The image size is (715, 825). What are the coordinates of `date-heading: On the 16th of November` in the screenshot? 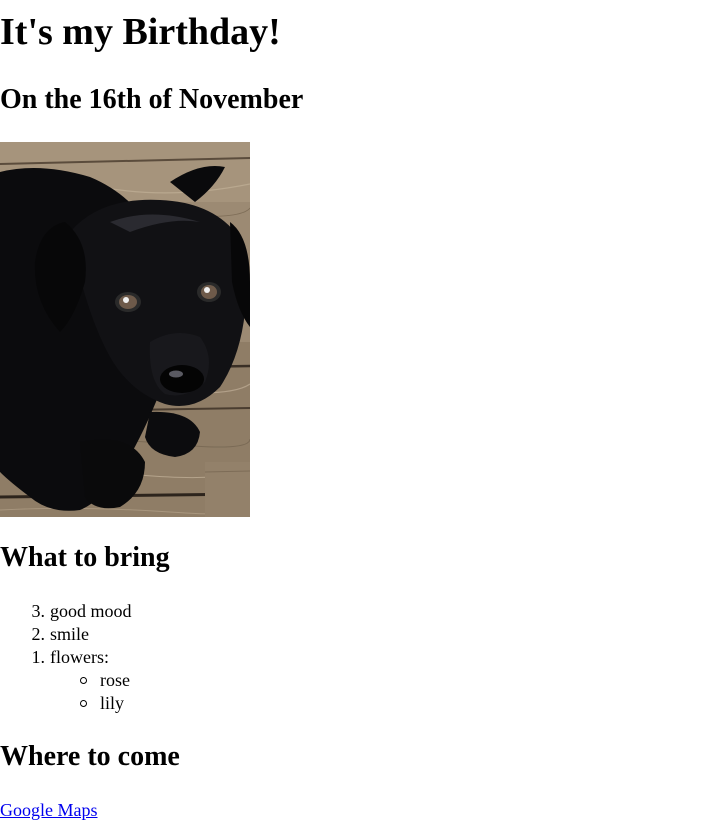 It's located at (152, 99).